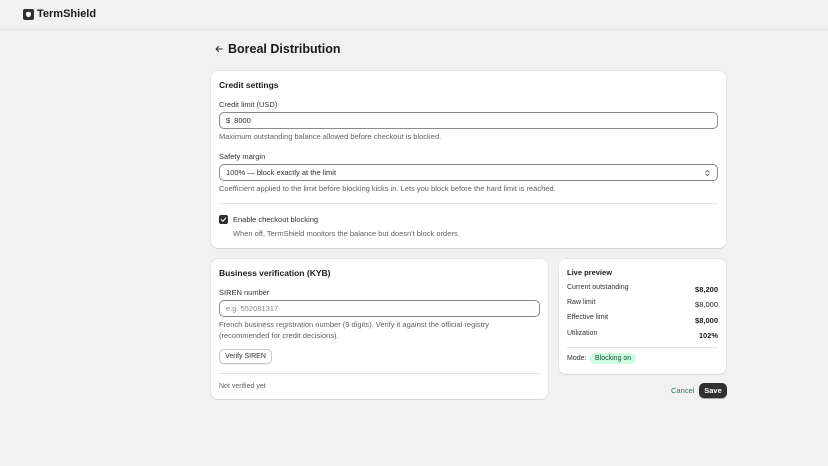 This screenshot has height=466, width=828. What do you see at coordinates (598, 287) in the screenshot?
I see `preview-row-label: Current outstanding` at bounding box center [598, 287].